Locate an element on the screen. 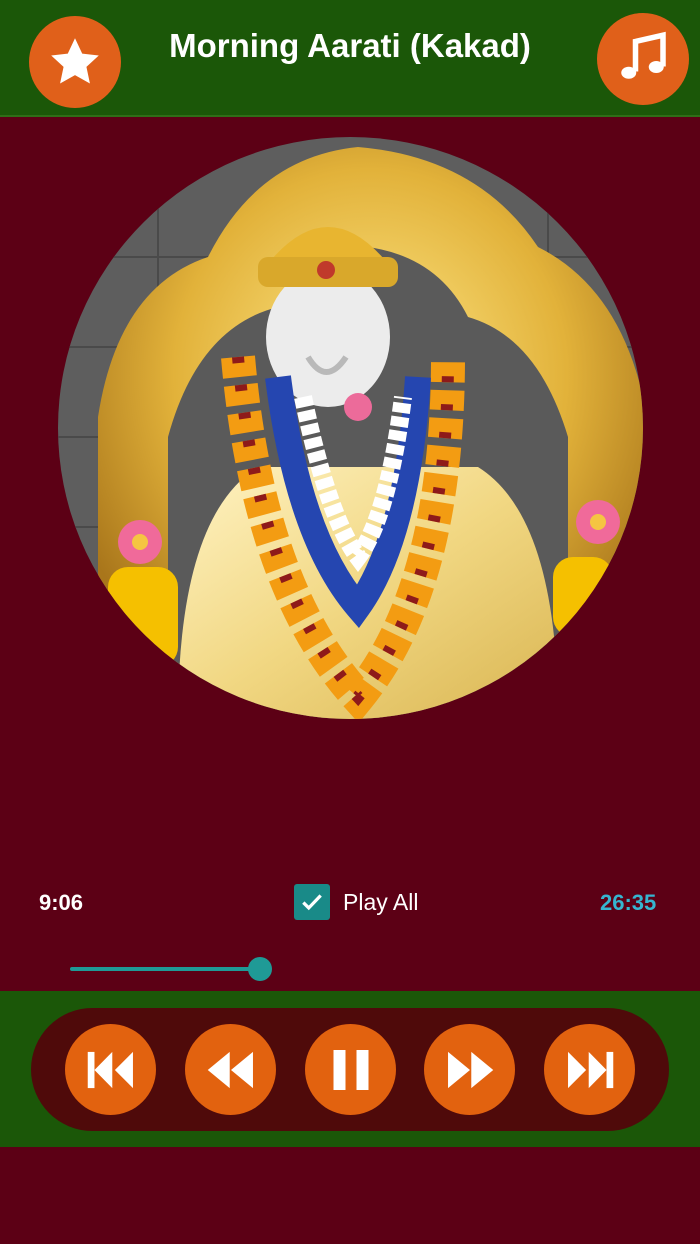 Image resolution: width=700 pixels, height=1244 pixels. total-duration: 26:35 is located at coordinates (628, 902).